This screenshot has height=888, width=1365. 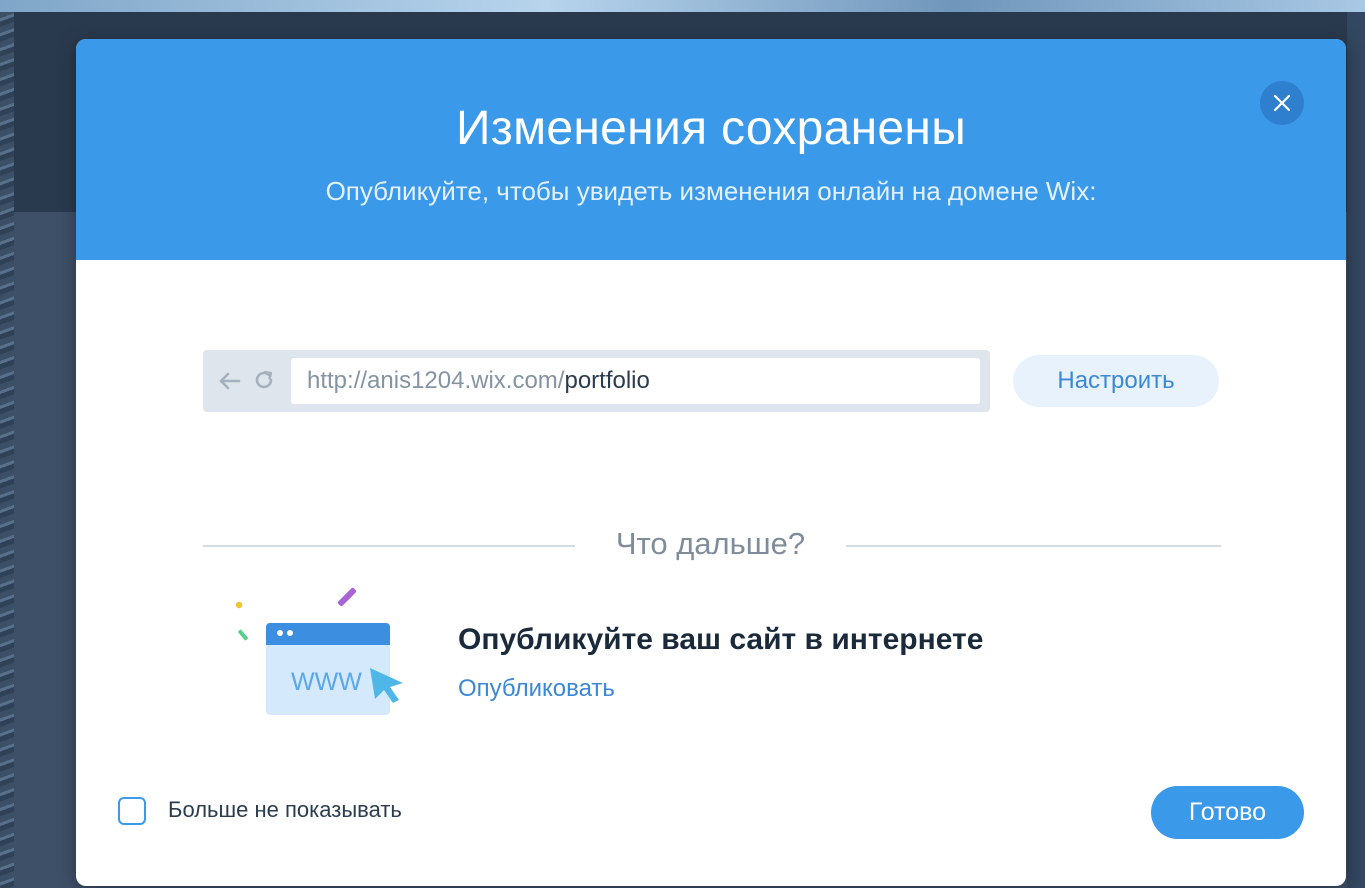 I want to click on publish-link: Опубликовать, so click(x=536, y=689).